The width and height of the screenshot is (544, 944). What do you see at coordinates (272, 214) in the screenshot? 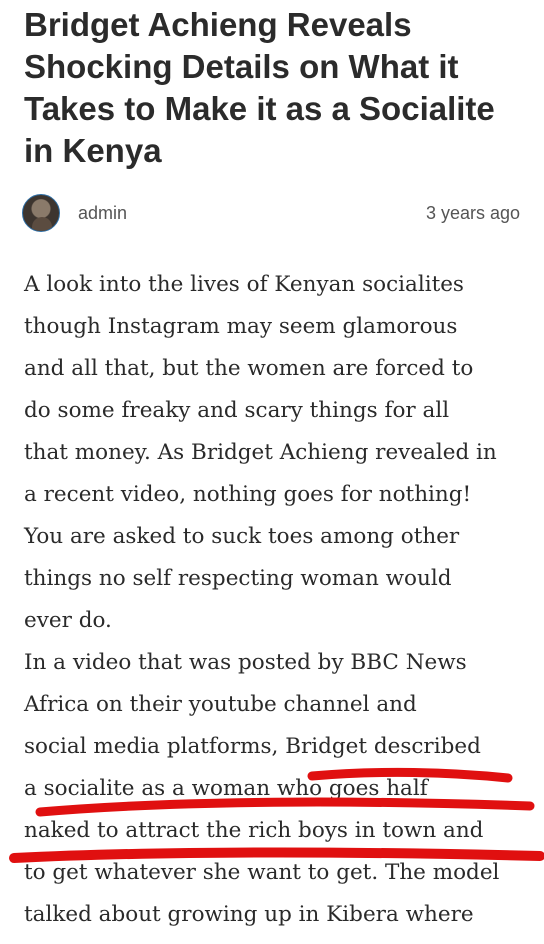
I see `article-byline: admin 3 years ago` at bounding box center [272, 214].